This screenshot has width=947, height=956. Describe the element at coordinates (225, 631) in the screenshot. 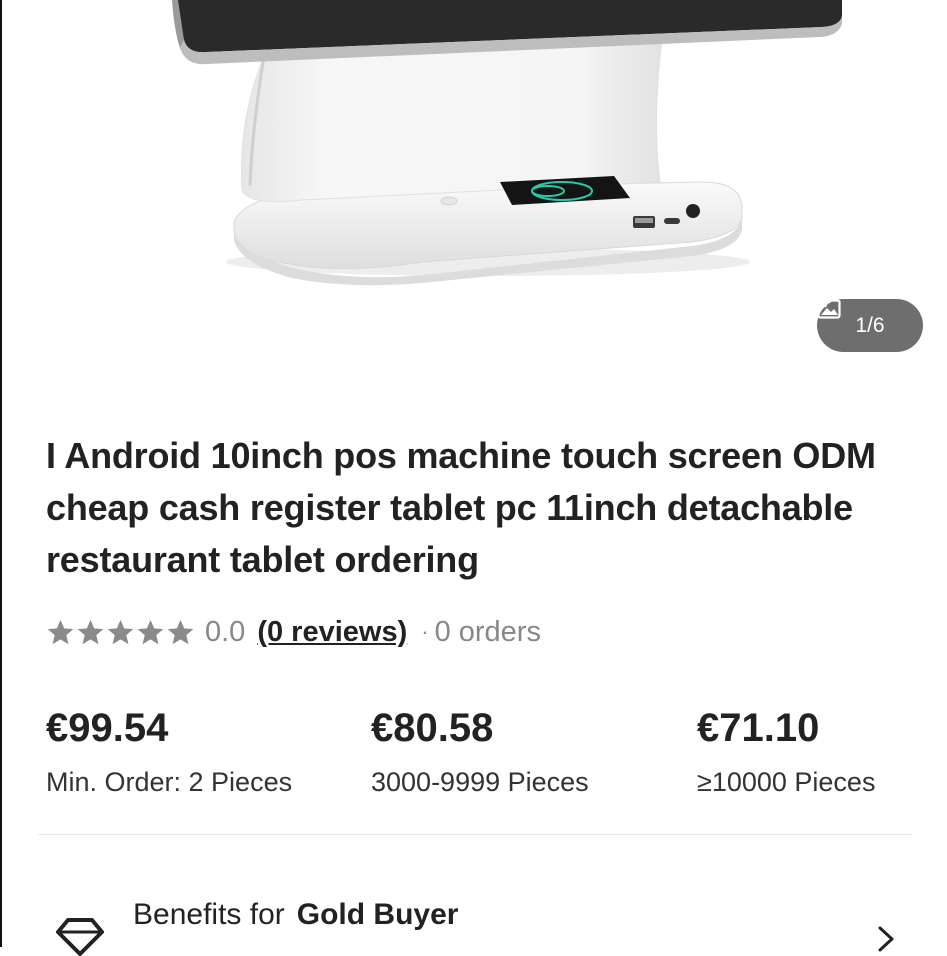

I see `rating-value: 0.0` at that location.